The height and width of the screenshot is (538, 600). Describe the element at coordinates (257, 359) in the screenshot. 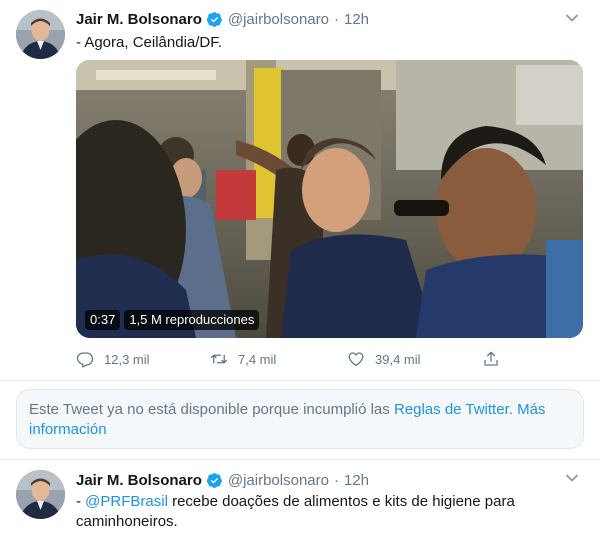

I see `retweet-count: 7,4 mil` at that location.